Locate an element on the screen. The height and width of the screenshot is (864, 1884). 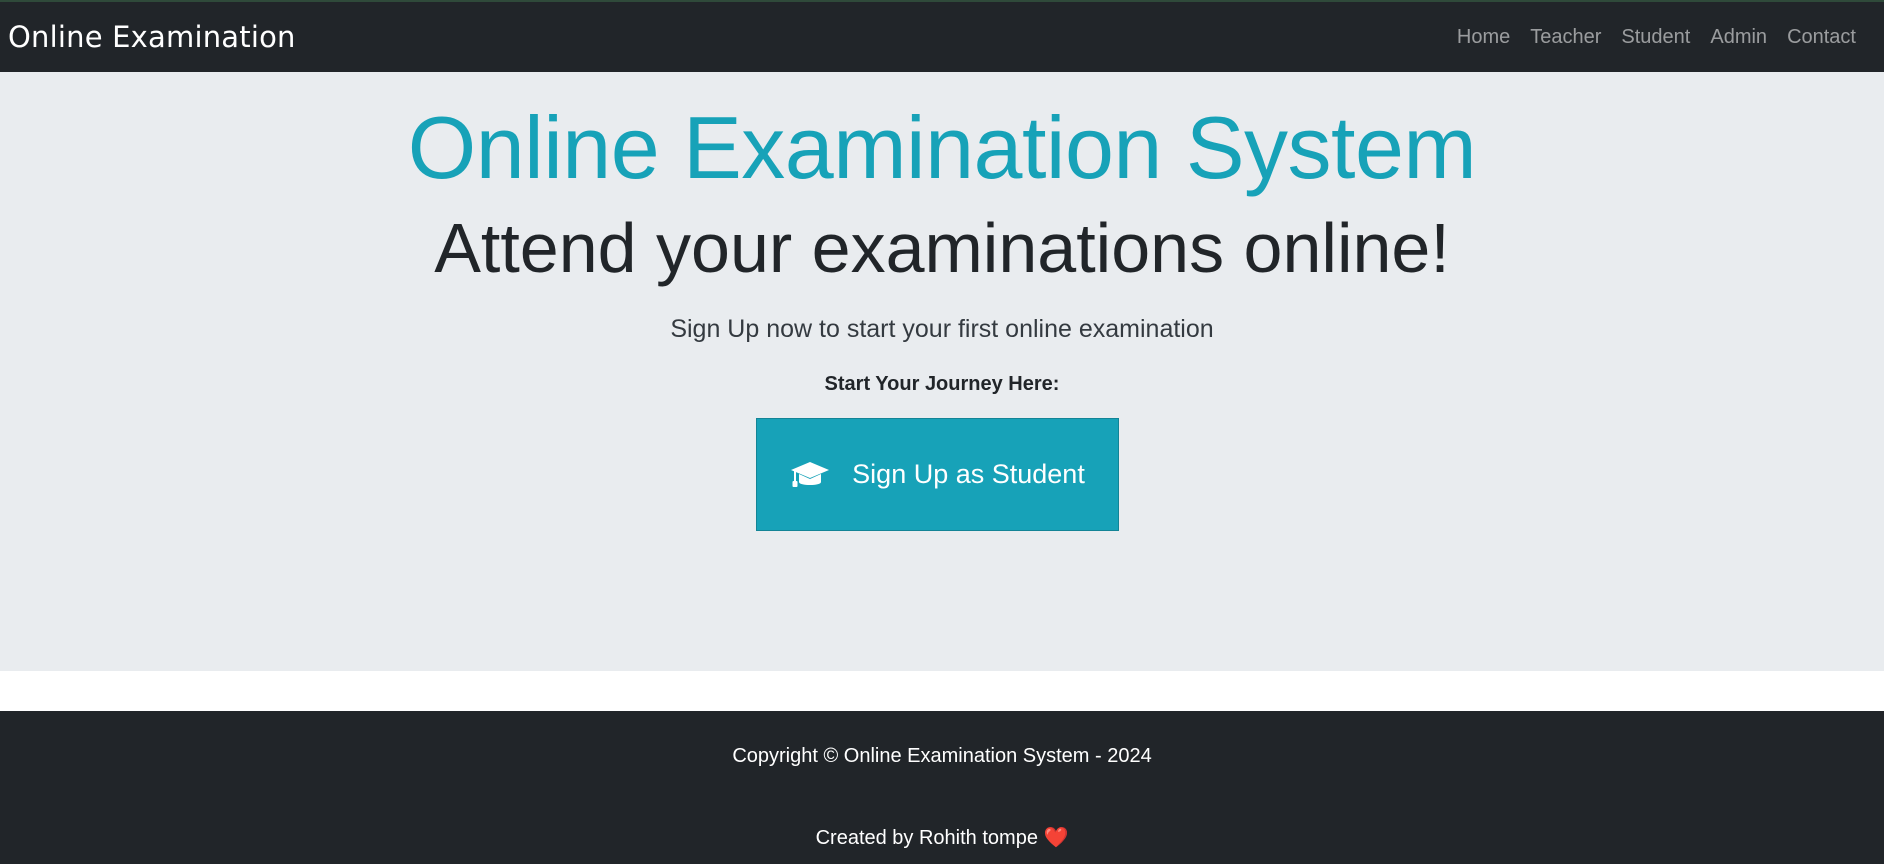
nav-link-admin: Admin is located at coordinates (1738, 37).